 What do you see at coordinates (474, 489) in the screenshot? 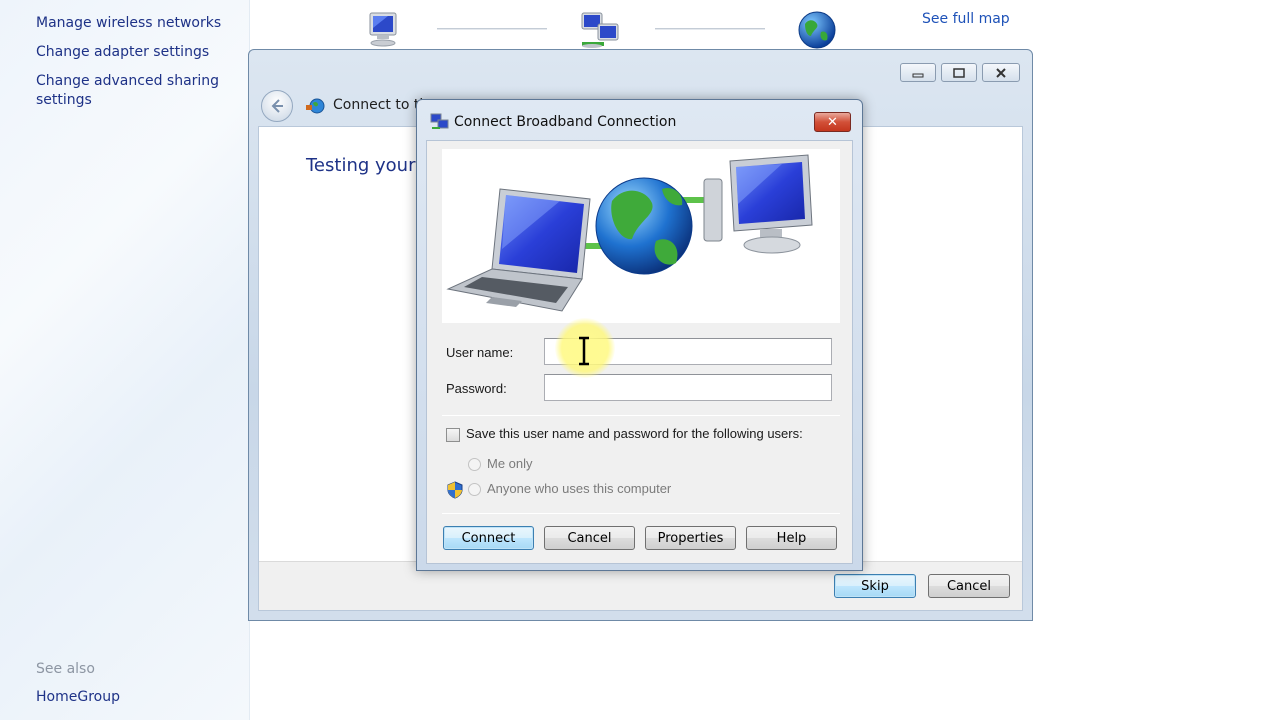
I see `anyone-radio` at bounding box center [474, 489].